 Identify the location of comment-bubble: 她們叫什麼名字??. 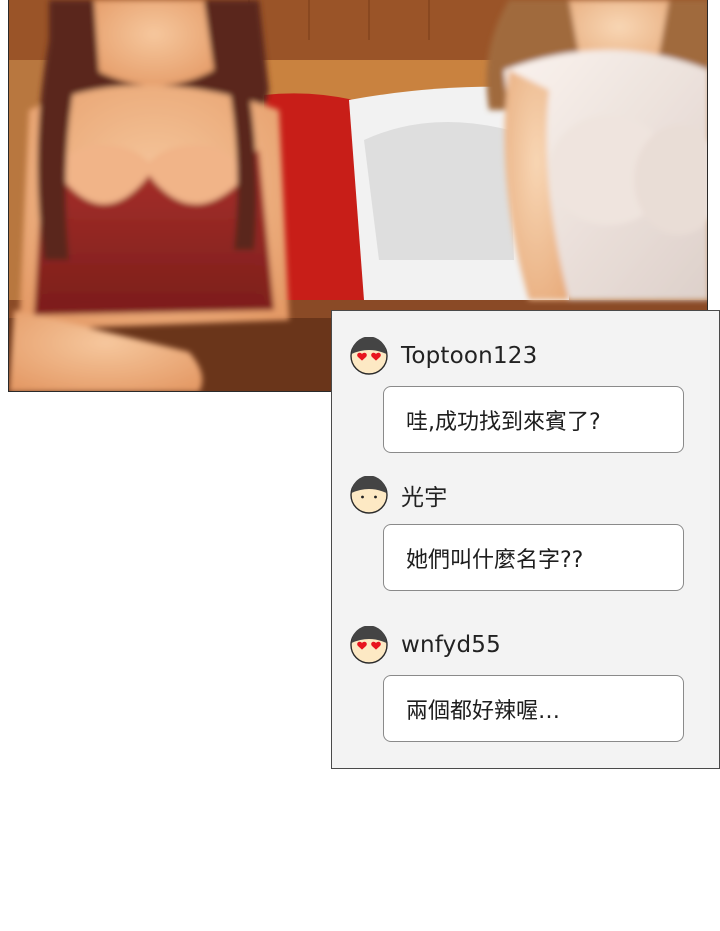
(533, 557).